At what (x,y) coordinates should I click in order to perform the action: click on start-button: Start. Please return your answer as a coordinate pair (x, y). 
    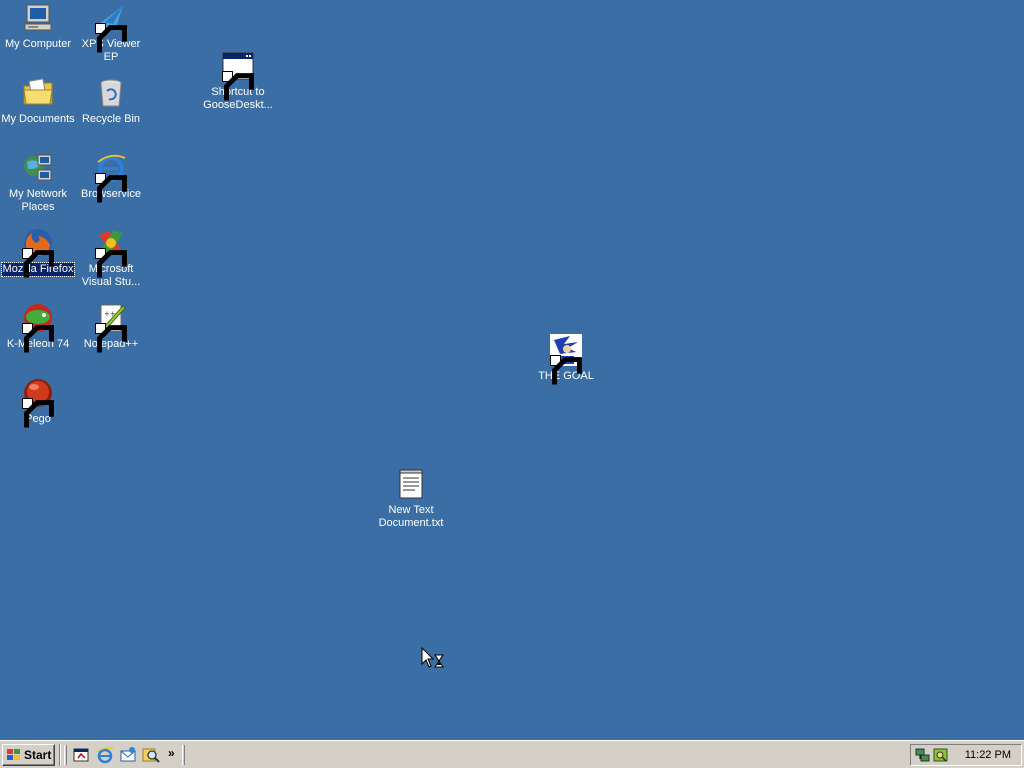
    Looking at the image, I should click on (28, 755).